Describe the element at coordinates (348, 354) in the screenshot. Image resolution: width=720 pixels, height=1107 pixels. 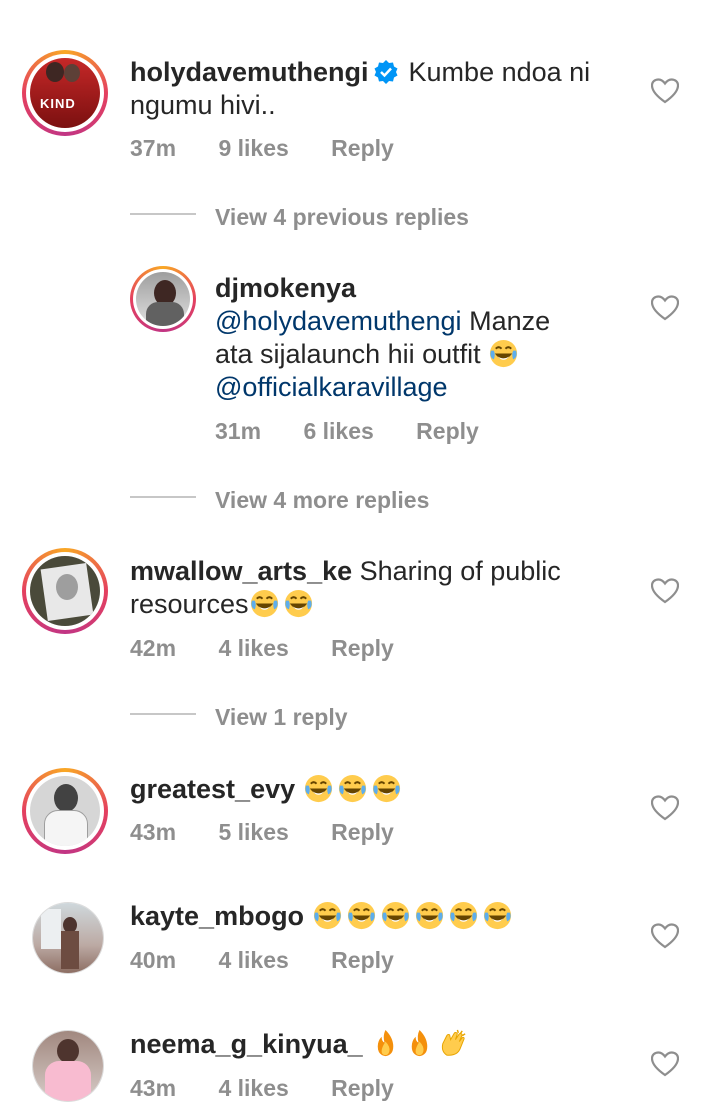
I see `comment-text-line2: ata sijalaunch hii outfit` at that location.